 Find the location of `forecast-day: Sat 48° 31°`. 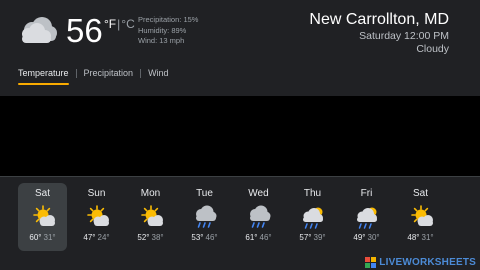

forecast-day: Sat 48° 31° is located at coordinates (420, 217).